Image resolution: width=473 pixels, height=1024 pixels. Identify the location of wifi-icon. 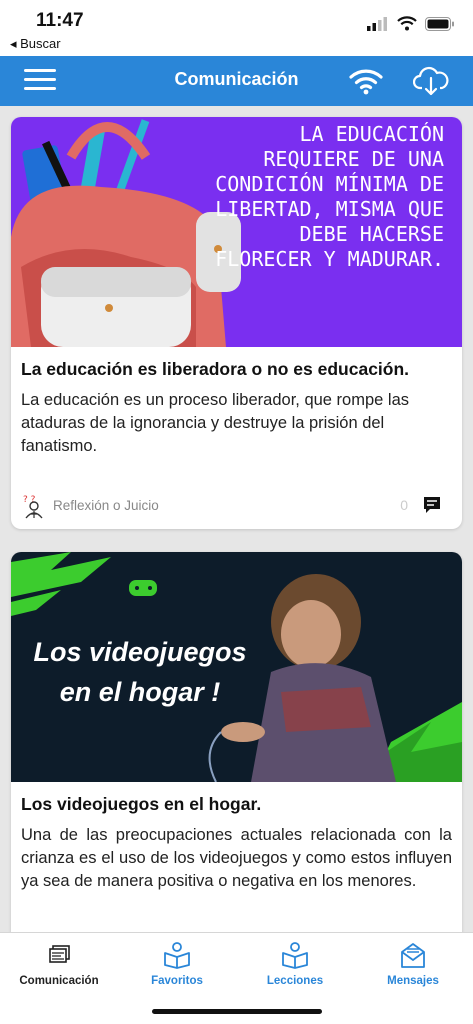
(366, 81).